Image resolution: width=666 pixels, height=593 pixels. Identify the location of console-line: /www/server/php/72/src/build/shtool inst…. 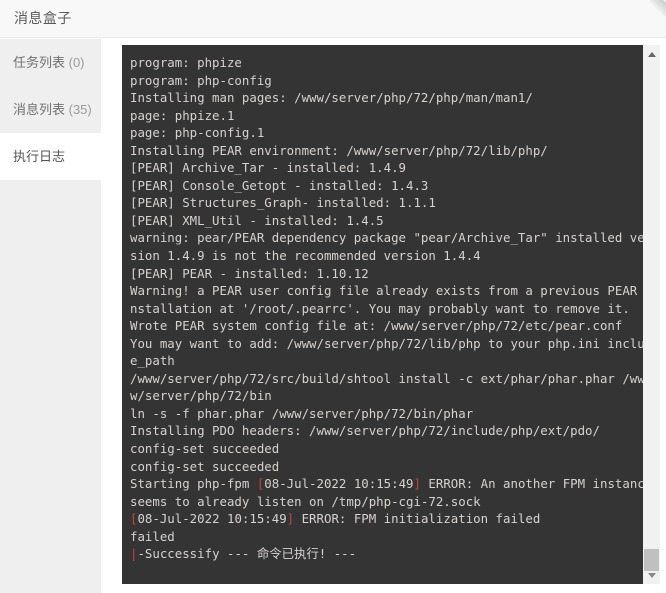
(386, 379).